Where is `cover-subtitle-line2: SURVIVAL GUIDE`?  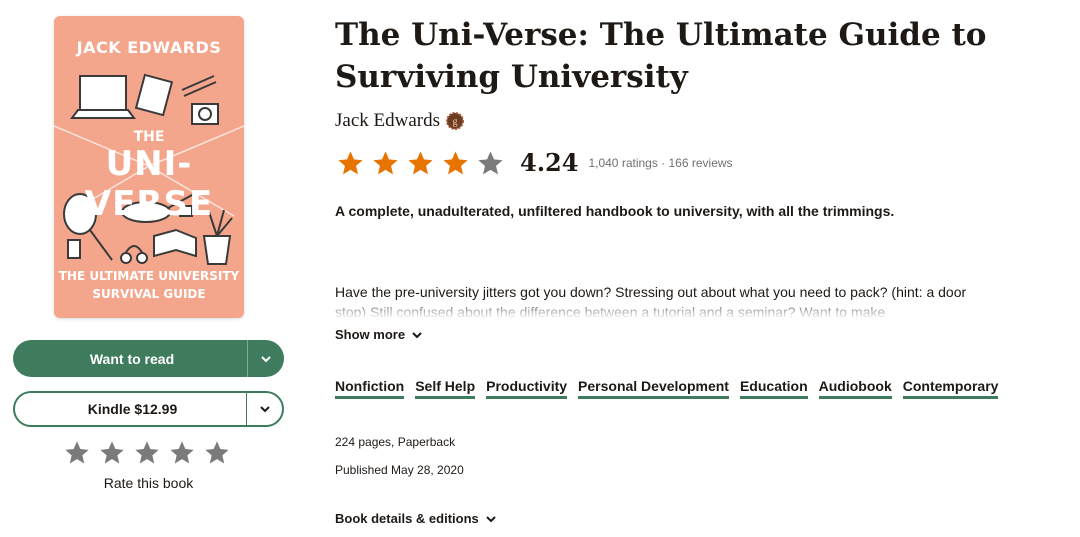
cover-subtitle-line2: SURVIVAL GUIDE is located at coordinates (149, 294).